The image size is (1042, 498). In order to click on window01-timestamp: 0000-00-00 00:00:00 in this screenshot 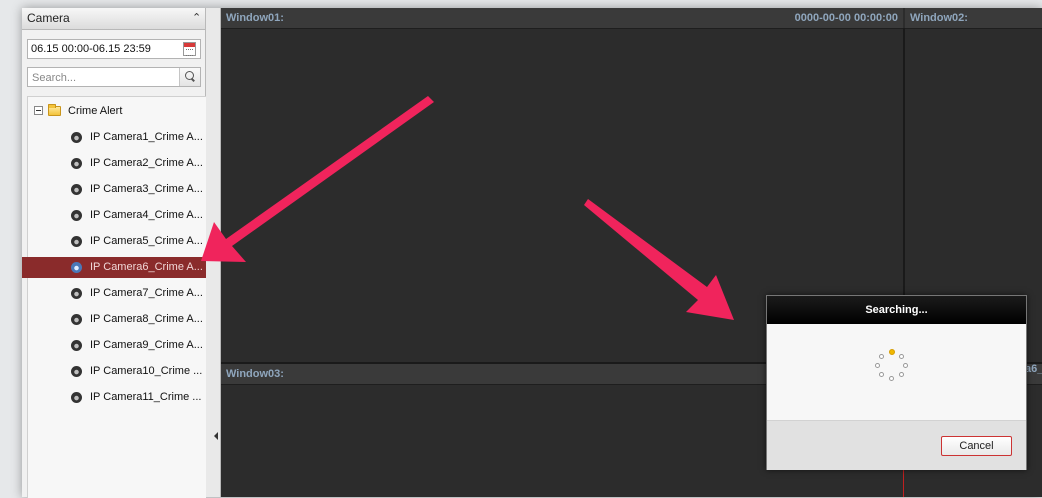, I will do `click(846, 18)`.